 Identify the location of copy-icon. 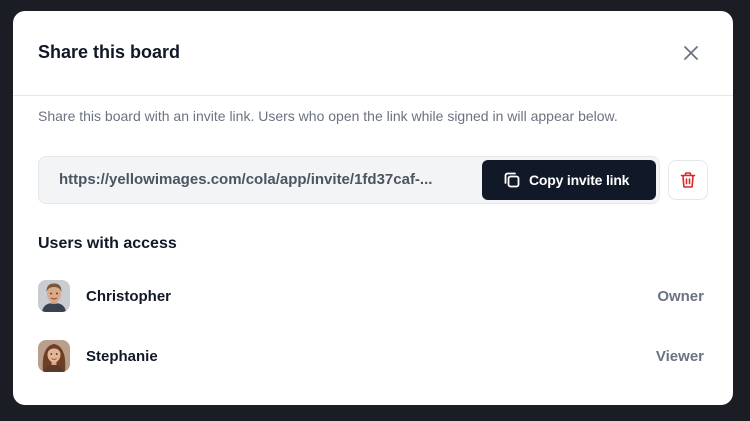
(512, 180).